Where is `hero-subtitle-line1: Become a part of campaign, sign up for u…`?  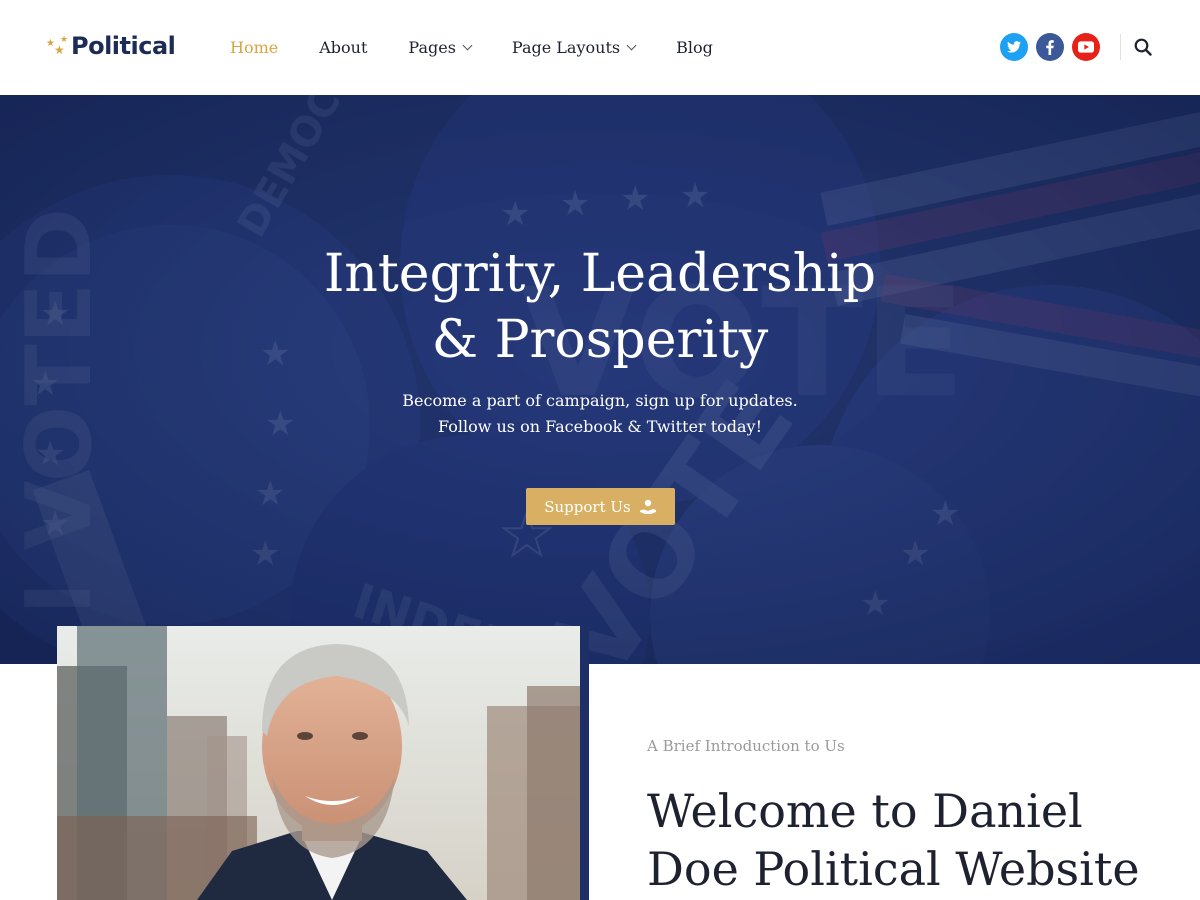 hero-subtitle-line1: Become a part of campaign, sign up for u… is located at coordinates (600, 400).